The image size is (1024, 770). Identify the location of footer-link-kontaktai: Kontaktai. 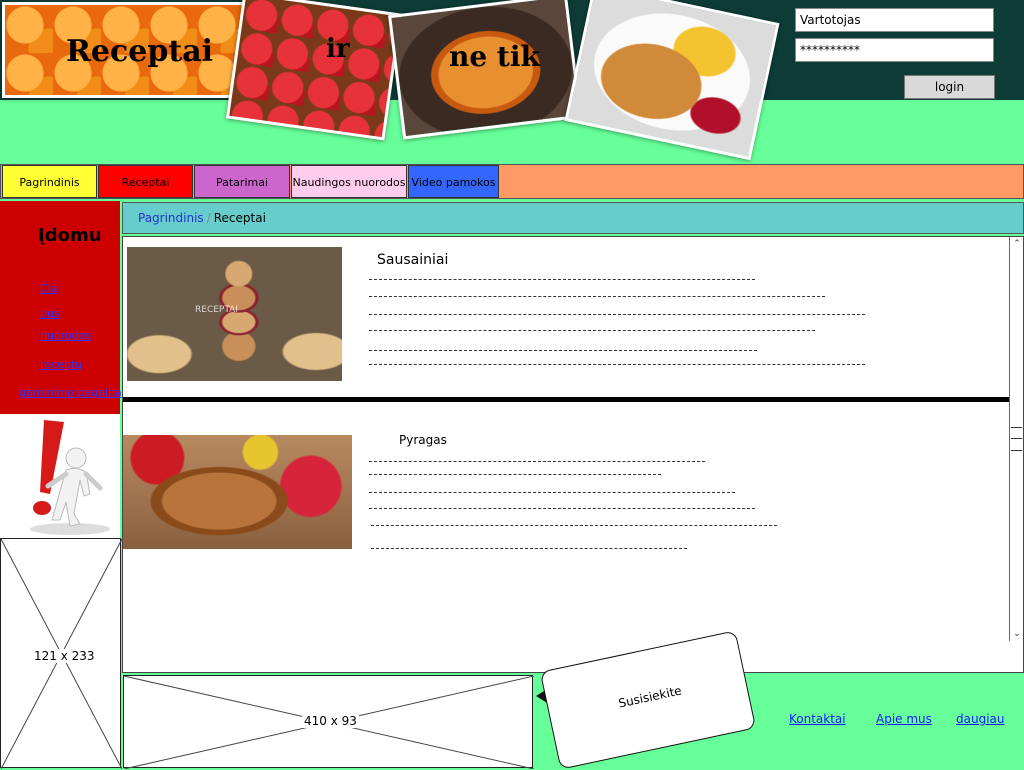
(817, 719).